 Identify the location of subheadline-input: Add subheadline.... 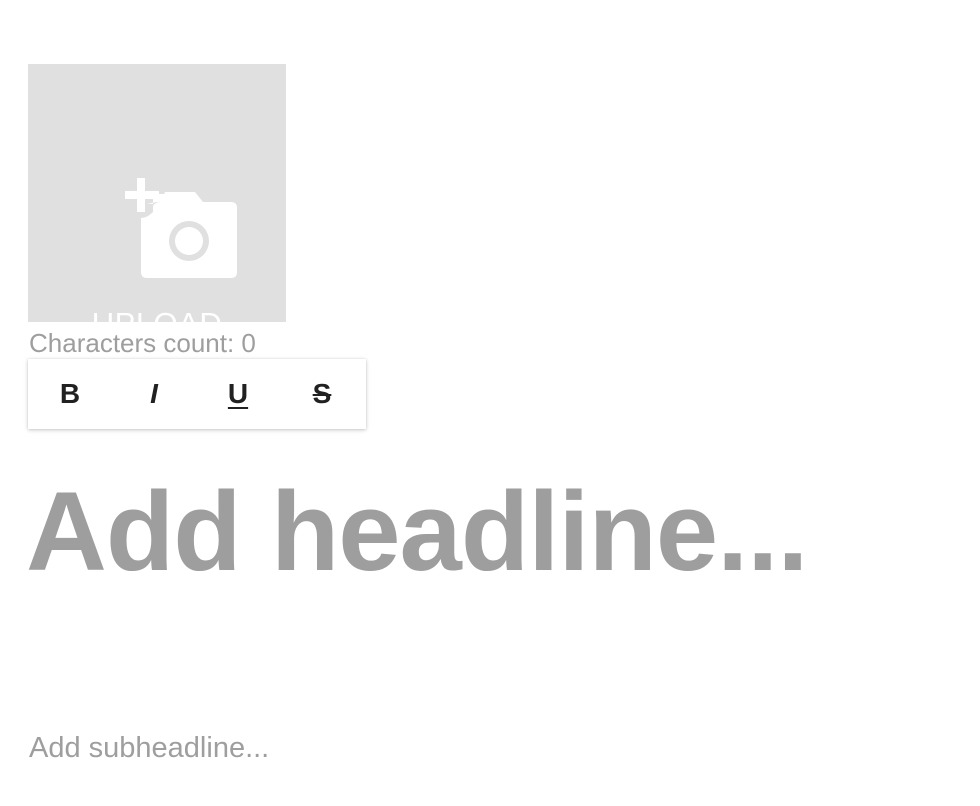
(149, 748).